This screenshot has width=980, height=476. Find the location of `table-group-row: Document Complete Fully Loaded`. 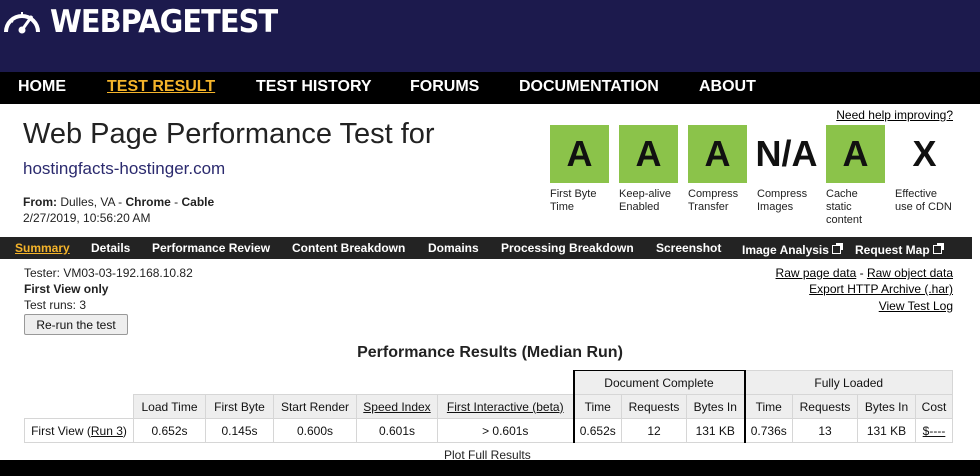

table-group-row: Document Complete Fully Loaded is located at coordinates (488, 382).